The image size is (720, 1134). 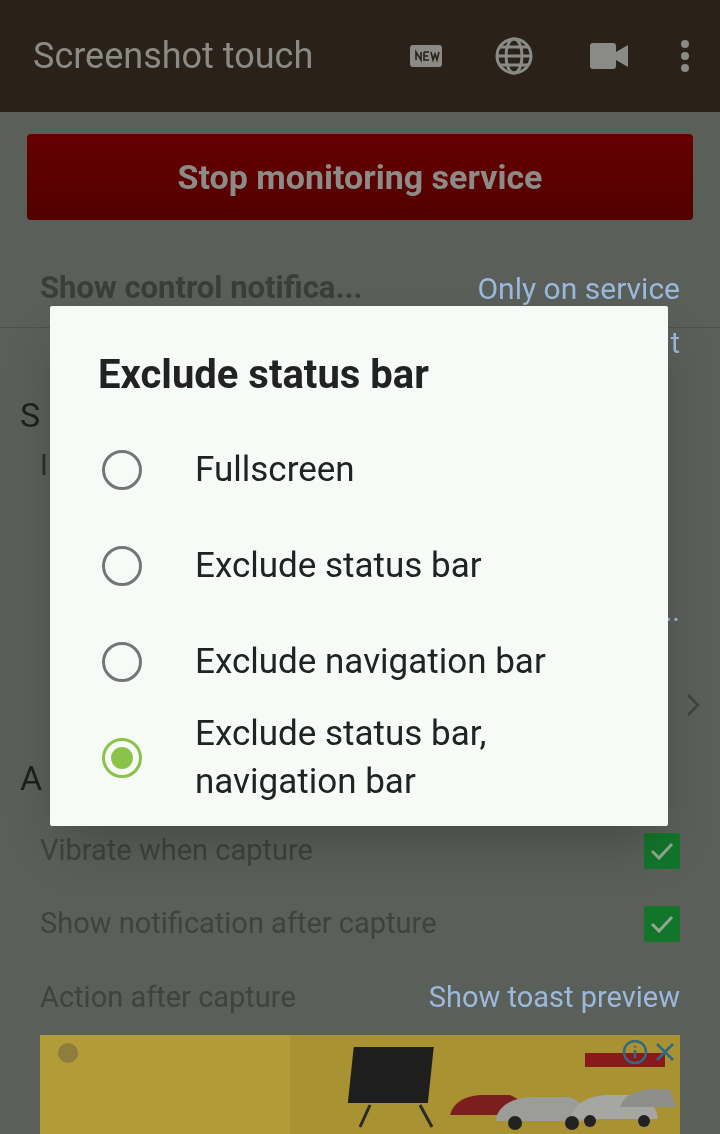 I want to click on radio-option: Exclude status bar, so click(x=359, y=566).